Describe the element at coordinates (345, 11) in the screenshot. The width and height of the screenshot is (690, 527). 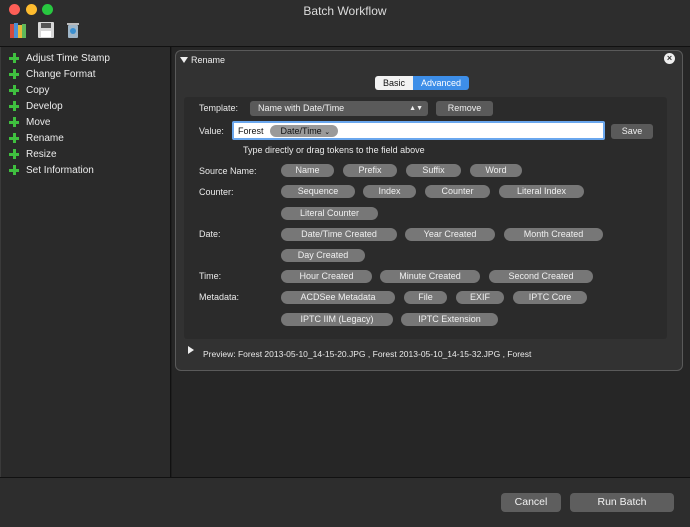
I see `window-title: Batch Workflow` at that location.